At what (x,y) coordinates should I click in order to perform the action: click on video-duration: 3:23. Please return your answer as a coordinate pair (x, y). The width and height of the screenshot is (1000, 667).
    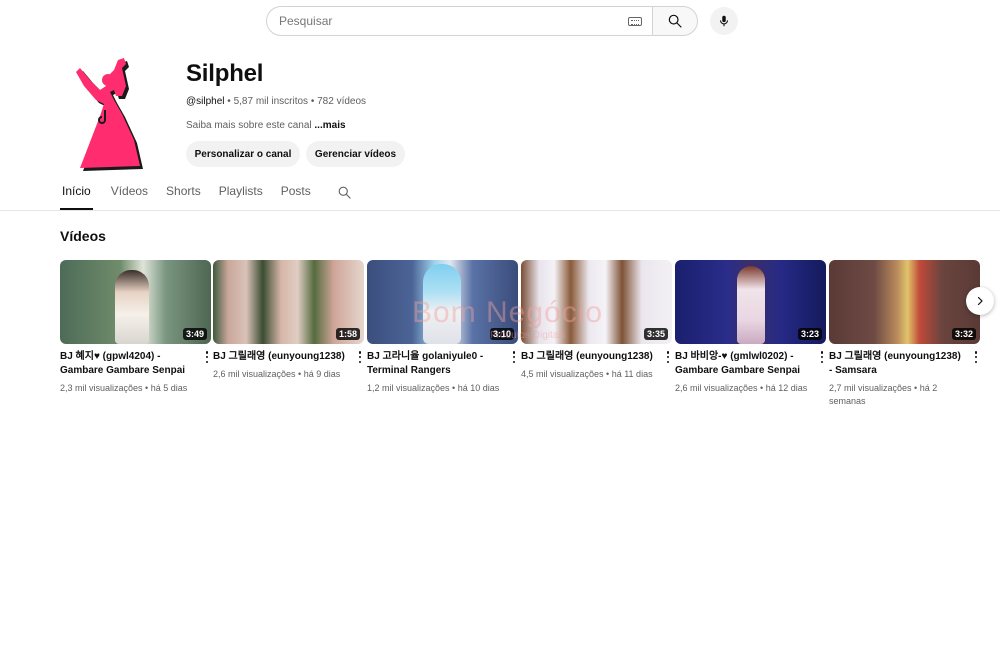
    Looking at the image, I should click on (809, 334).